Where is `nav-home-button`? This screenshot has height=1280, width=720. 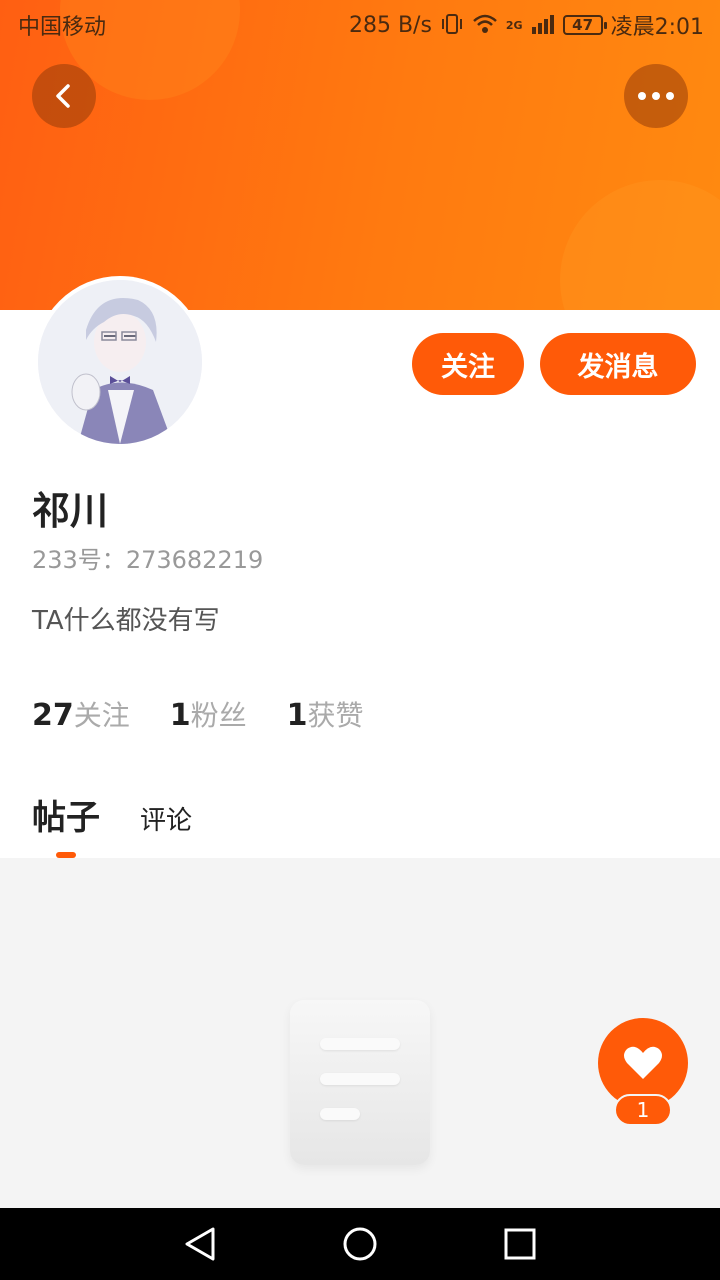
nav-home-button is located at coordinates (360, 1244).